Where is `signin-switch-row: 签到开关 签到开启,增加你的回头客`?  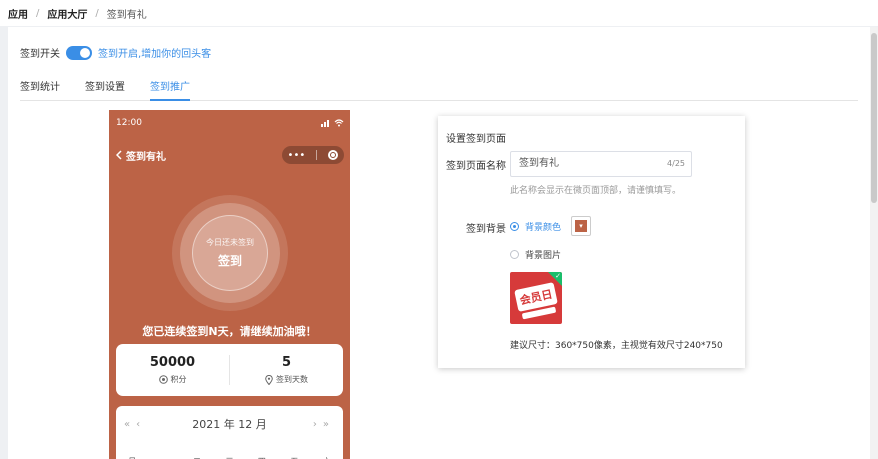 signin-switch-row: 签到开关 签到开启,增加你的回头客 is located at coordinates (115, 52).